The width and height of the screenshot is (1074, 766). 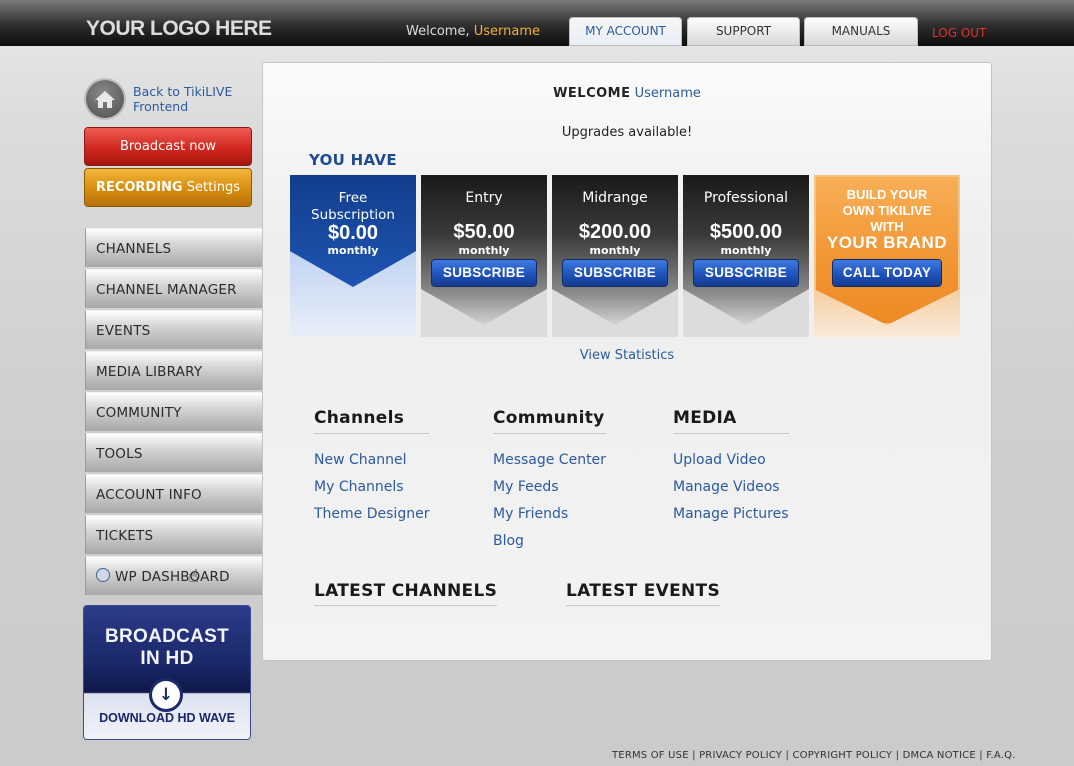 What do you see at coordinates (406, 593) in the screenshot?
I see `latest-channels-heading: LATEST CHANNELS` at bounding box center [406, 593].